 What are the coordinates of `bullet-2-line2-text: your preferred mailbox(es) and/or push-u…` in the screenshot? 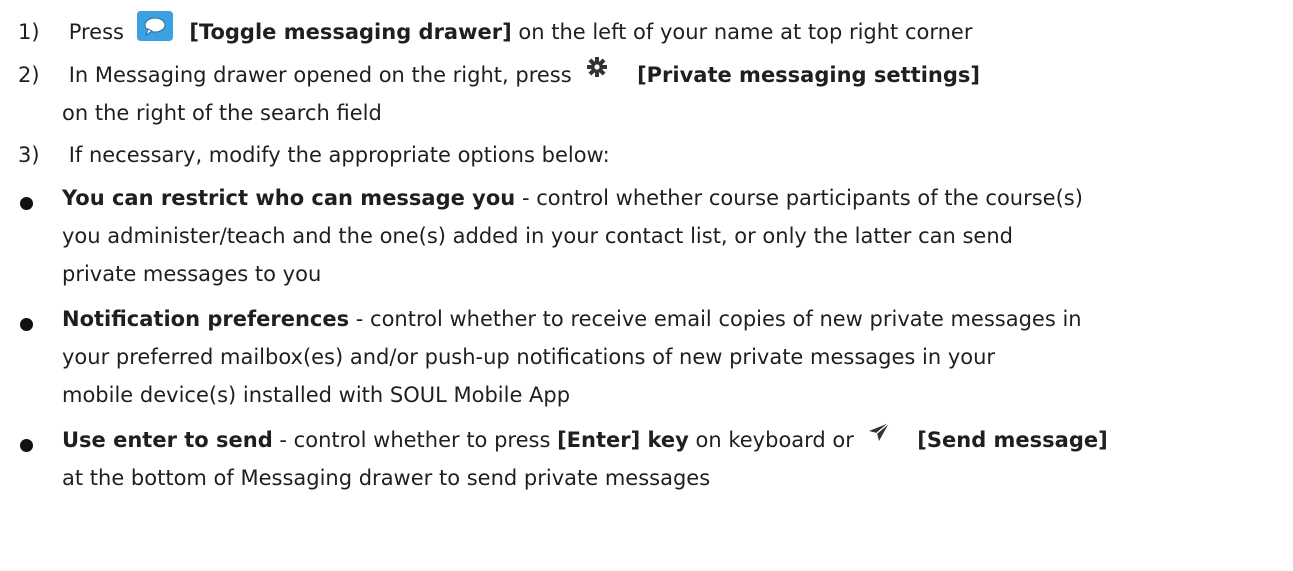 It's located at (529, 357).